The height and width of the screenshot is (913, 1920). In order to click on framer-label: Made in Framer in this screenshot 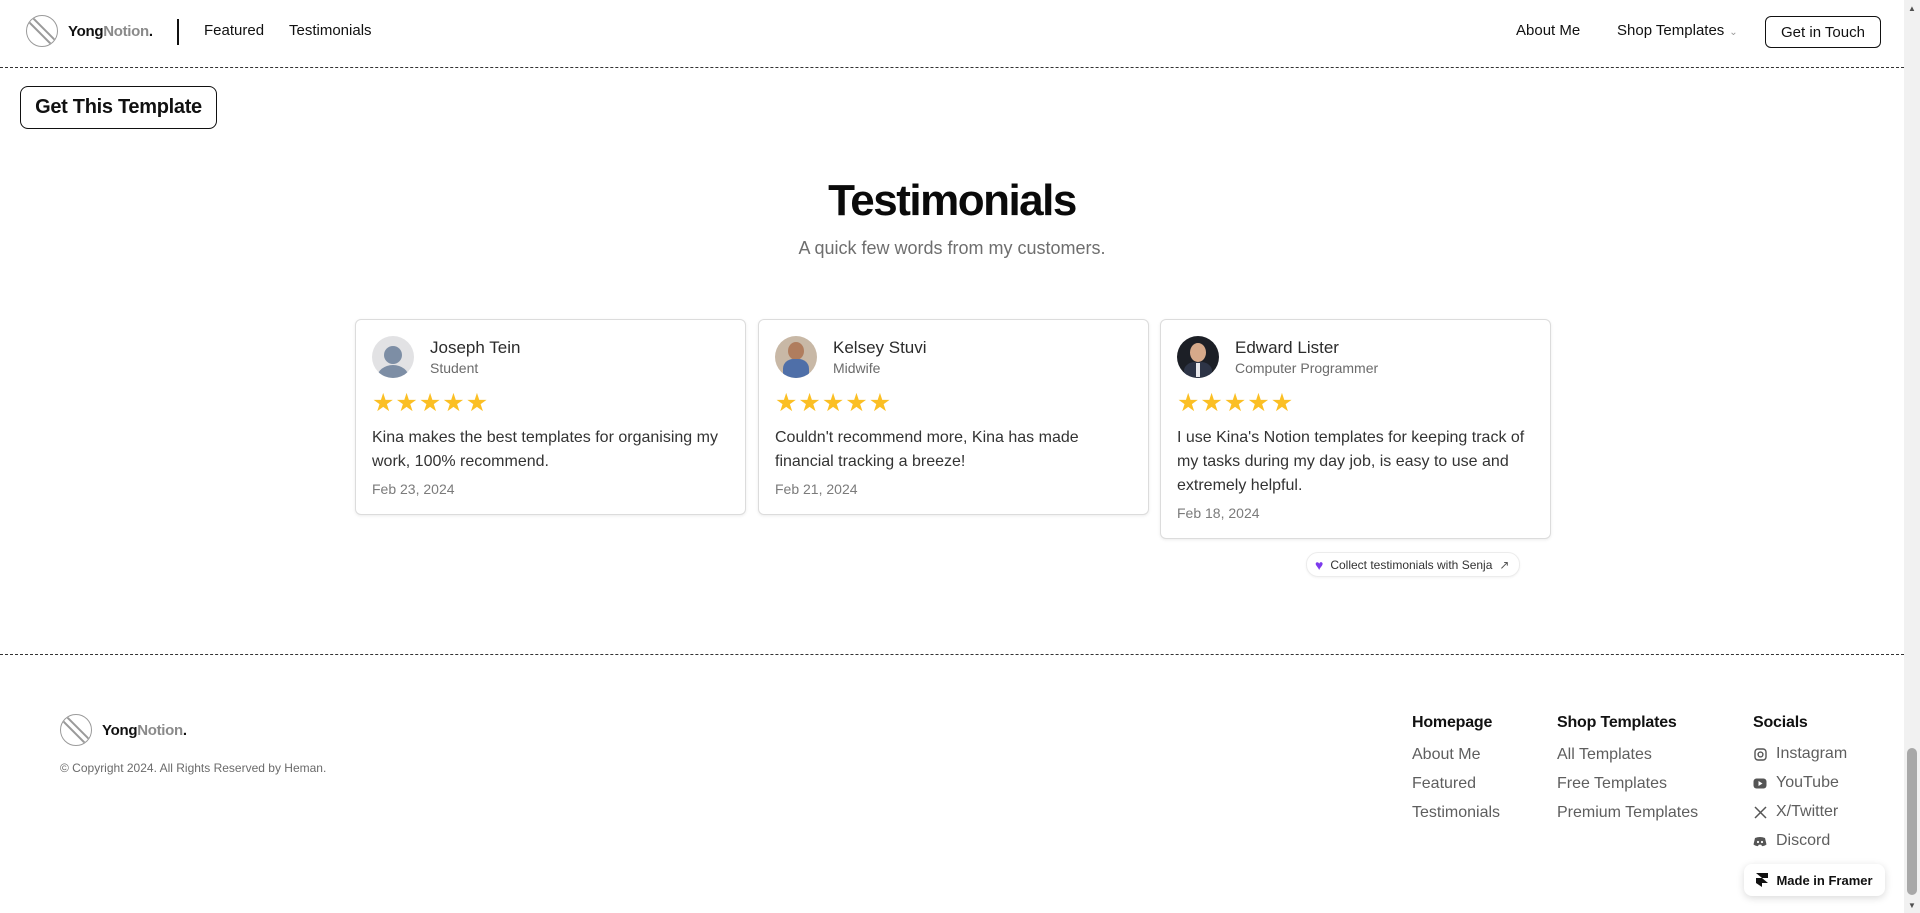, I will do `click(1824, 880)`.